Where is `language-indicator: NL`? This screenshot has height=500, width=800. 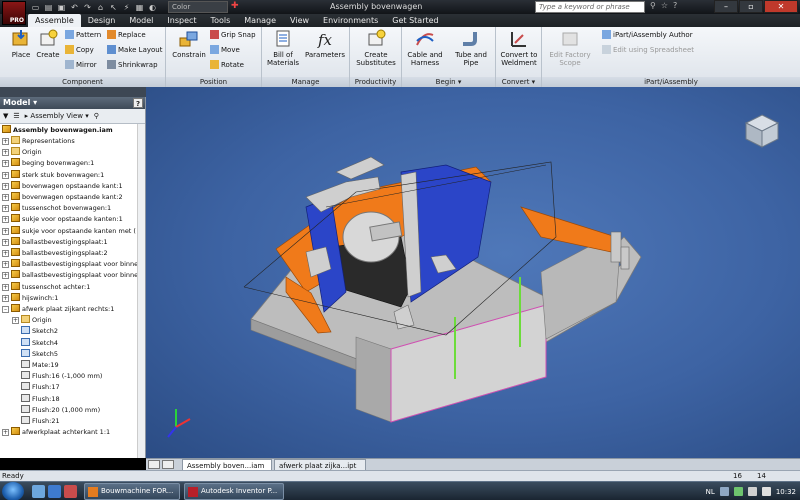
language-indicator: NL is located at coordinates (710, 492).